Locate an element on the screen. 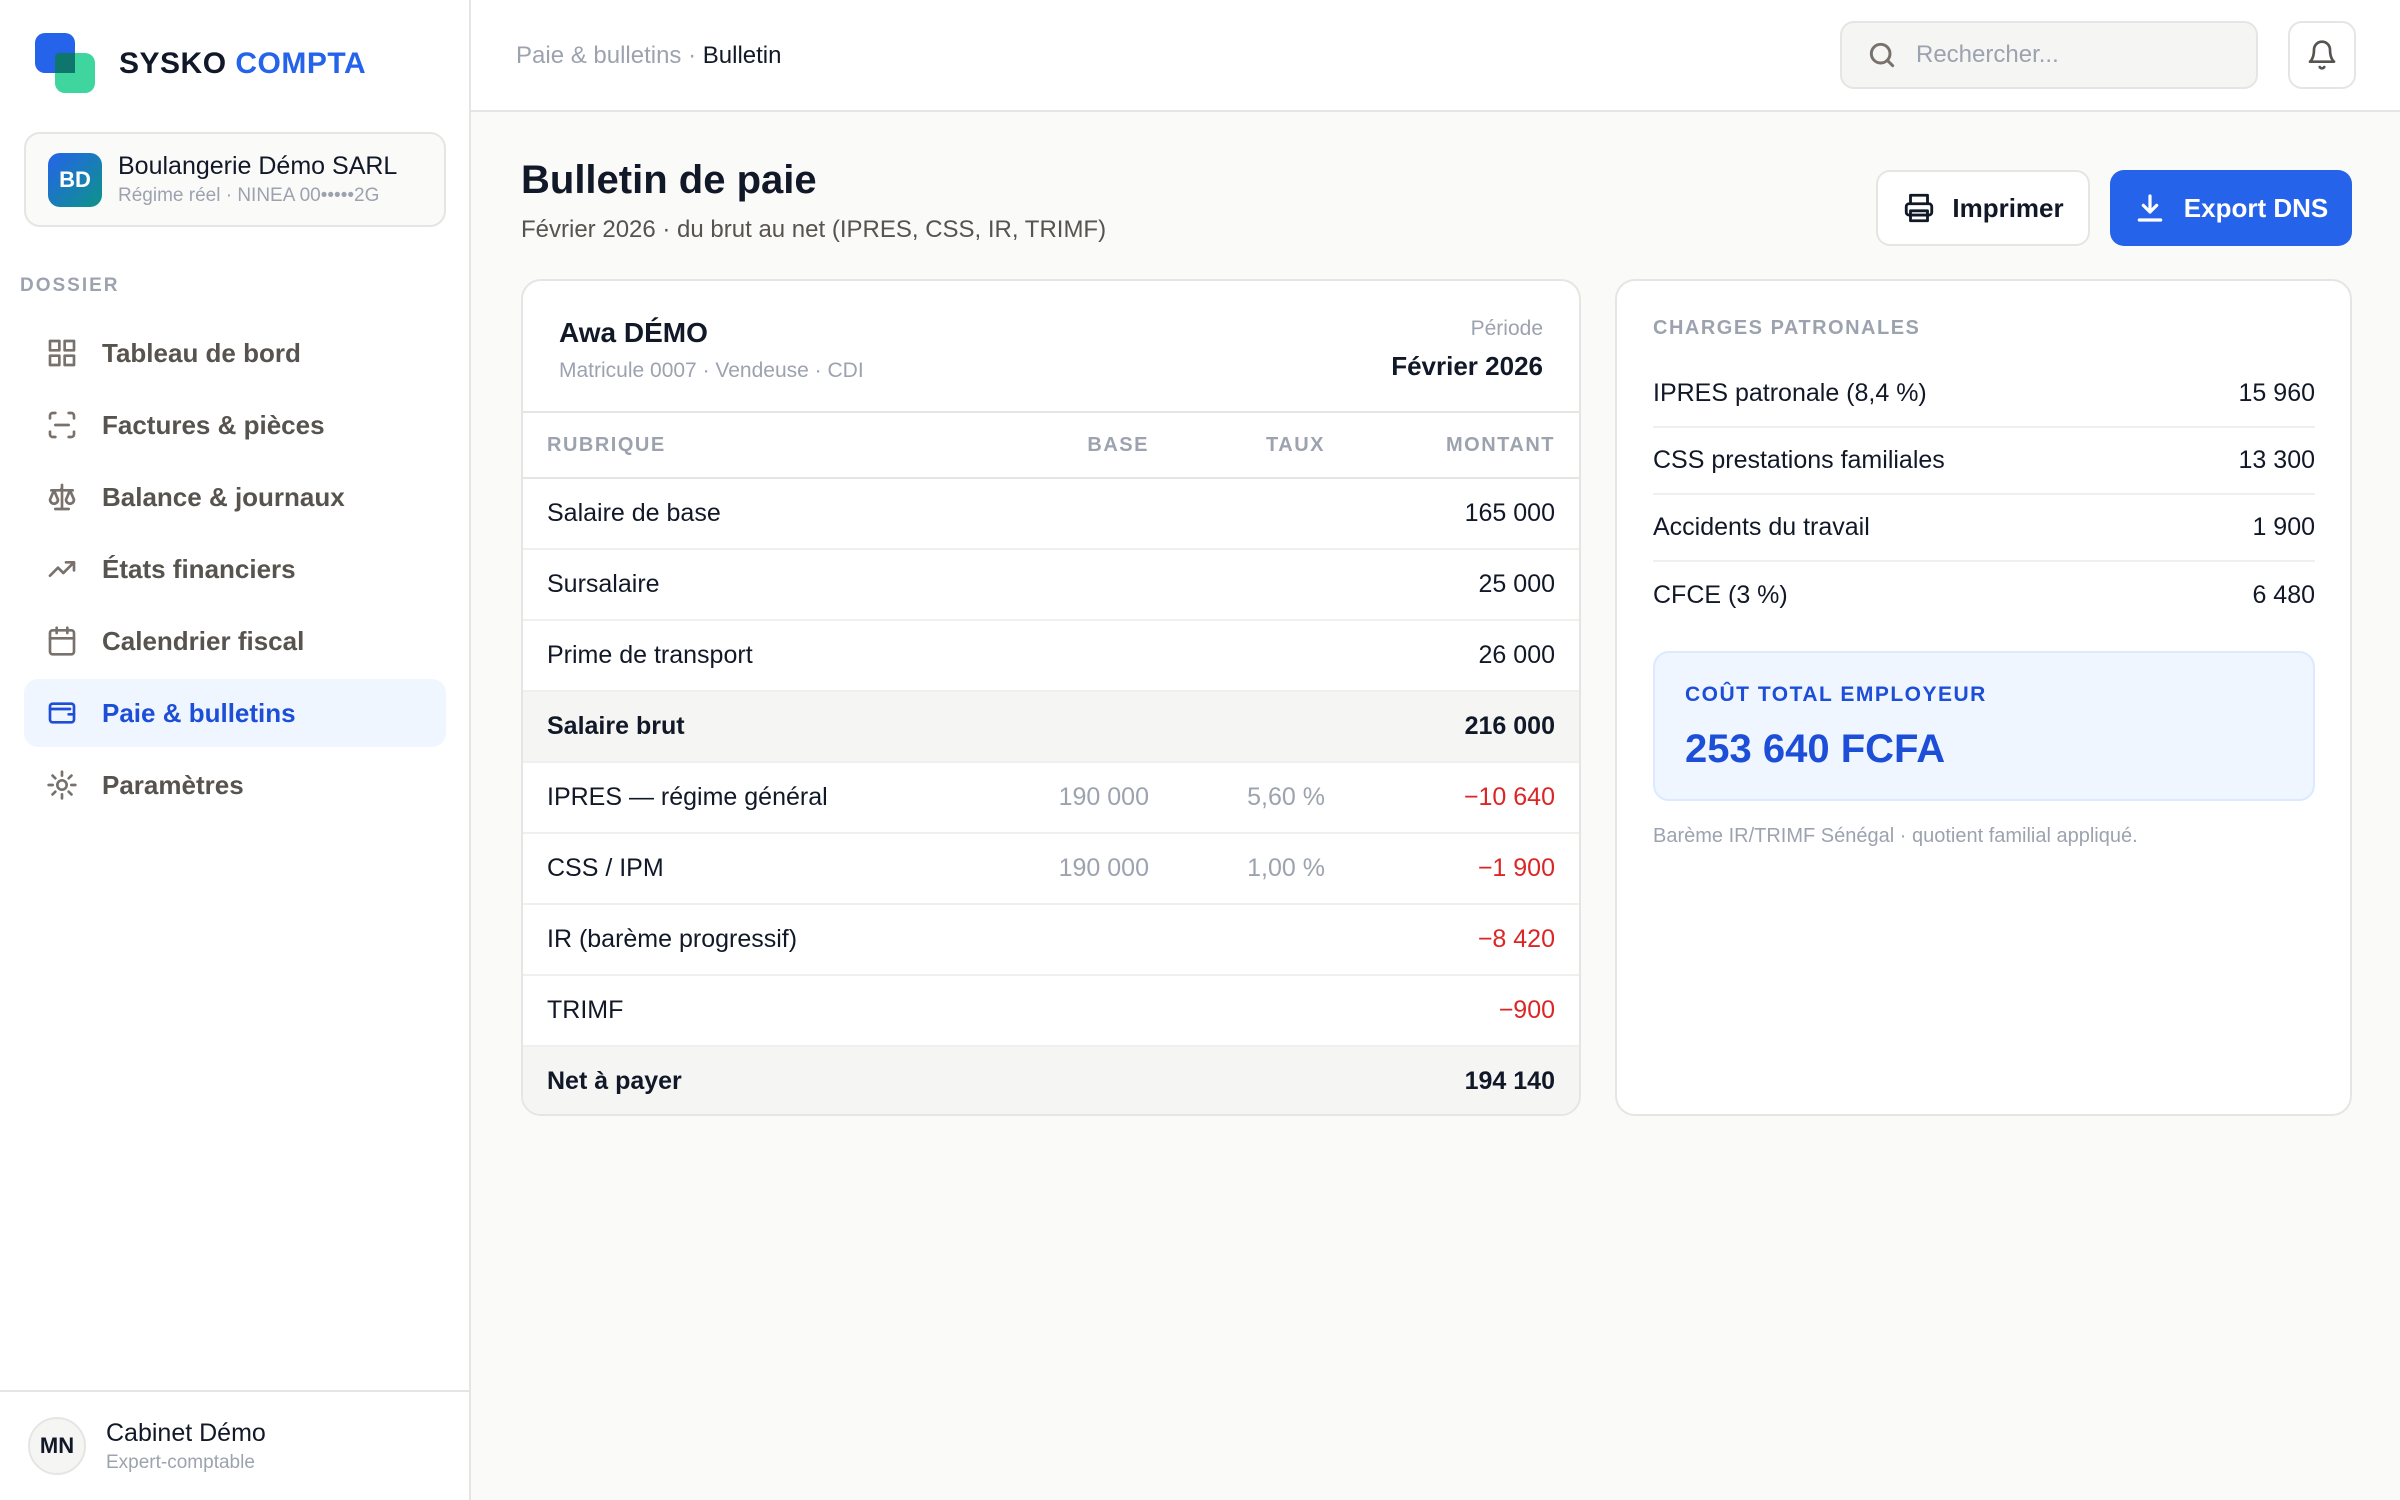 This screenshot has height=1500, width=2400. user-profile: MN Cabinet Démo Expert-comptable is located at coordinates (235, 1445).